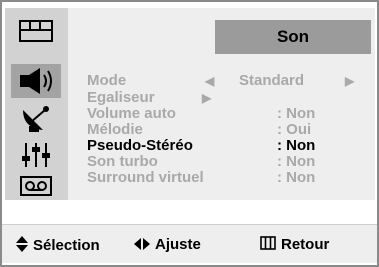 This screenshot has width=379, height=267. I want to click on menu-row-melodie: Mélodie : Oui, so click(227, 130).